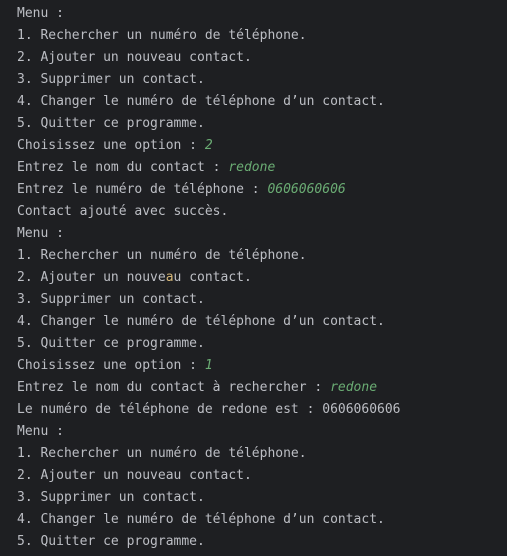 The width and height of the screenshot is (507, 556). I want to click on choice-line: Choisissez une option : 2, so click(262, 146).